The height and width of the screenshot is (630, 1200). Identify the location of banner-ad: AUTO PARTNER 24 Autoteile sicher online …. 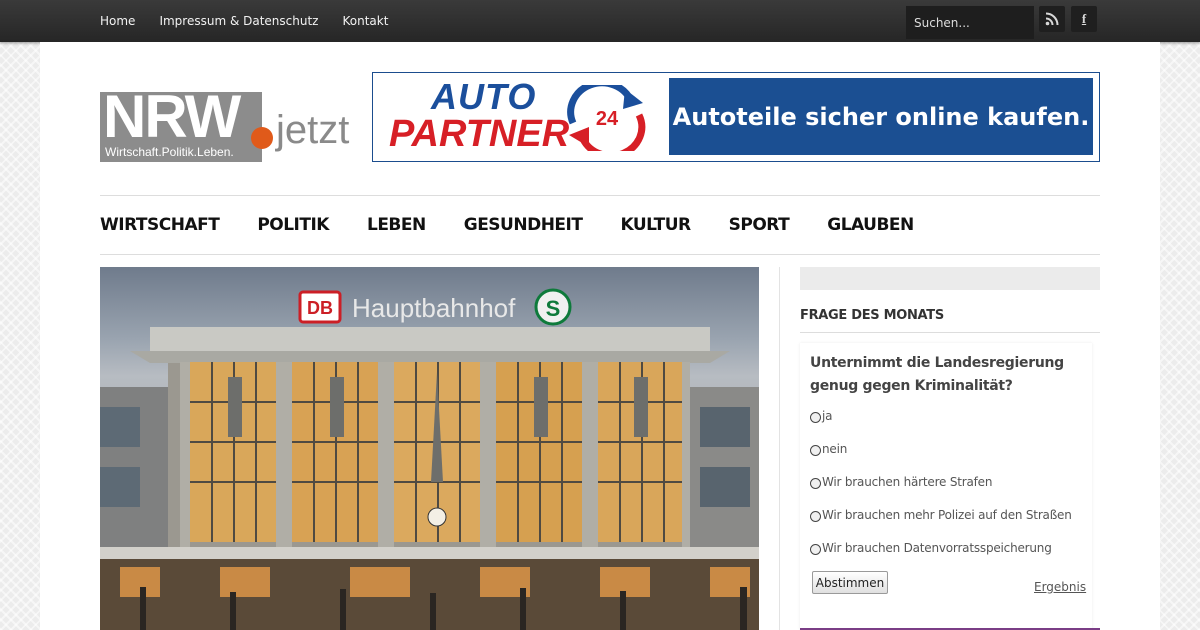
(736, 117).